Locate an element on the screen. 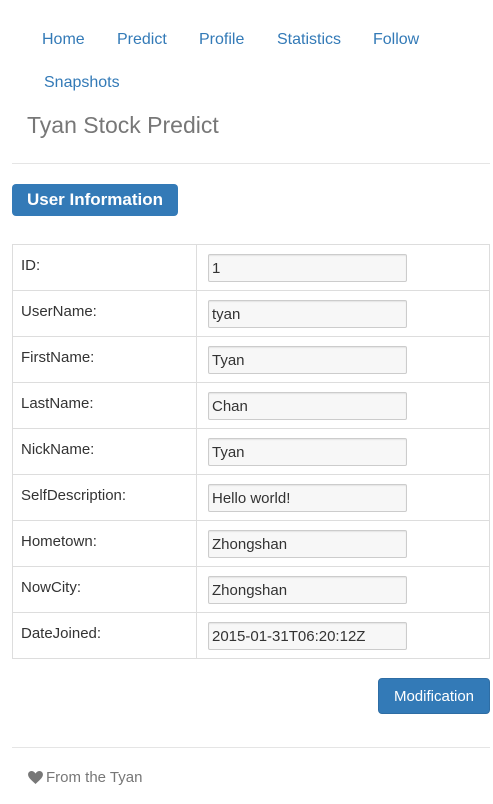  field-label-lastname: LastName: is located at coordinates (104, 405).